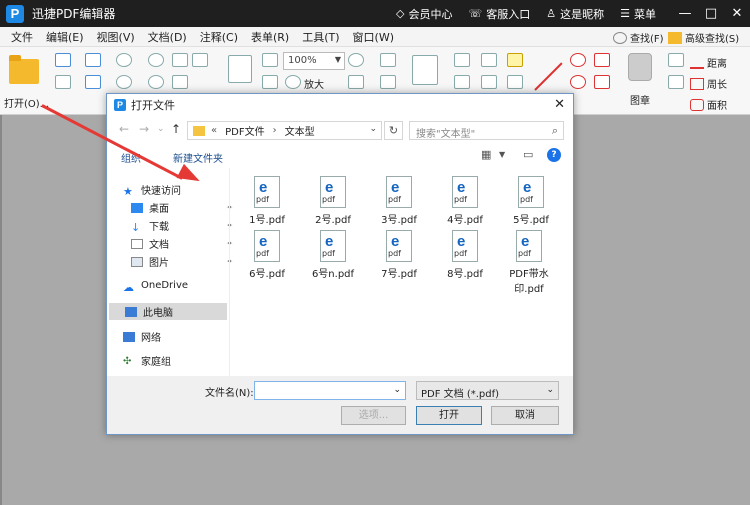 The image size is (750, 505). What do you see at coordinates (578, 82) in the screenshot?
I see `ellipse-tool-icon` at bounding box center [578, 82].